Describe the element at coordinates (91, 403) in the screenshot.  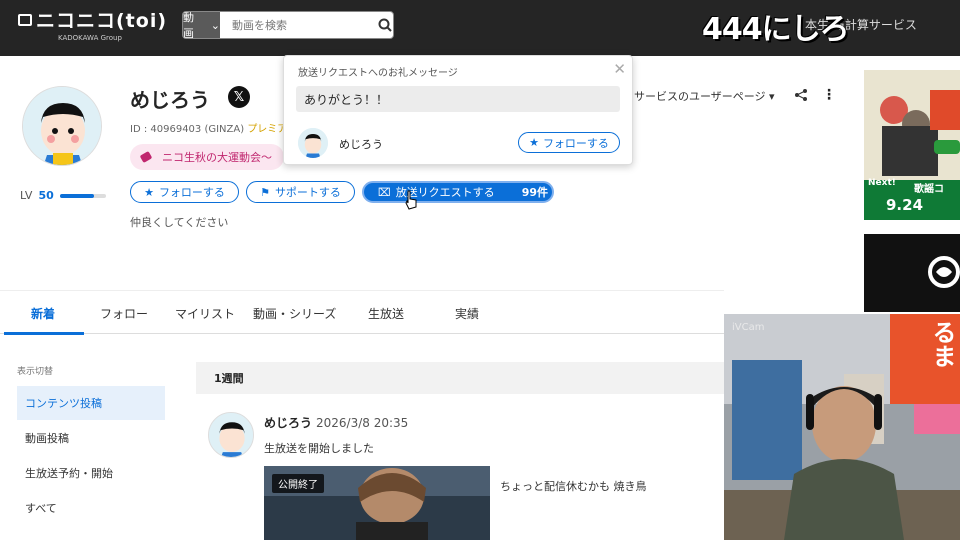
I see `sidebar-item-content-posts: コンテンツ投稿` at that location.